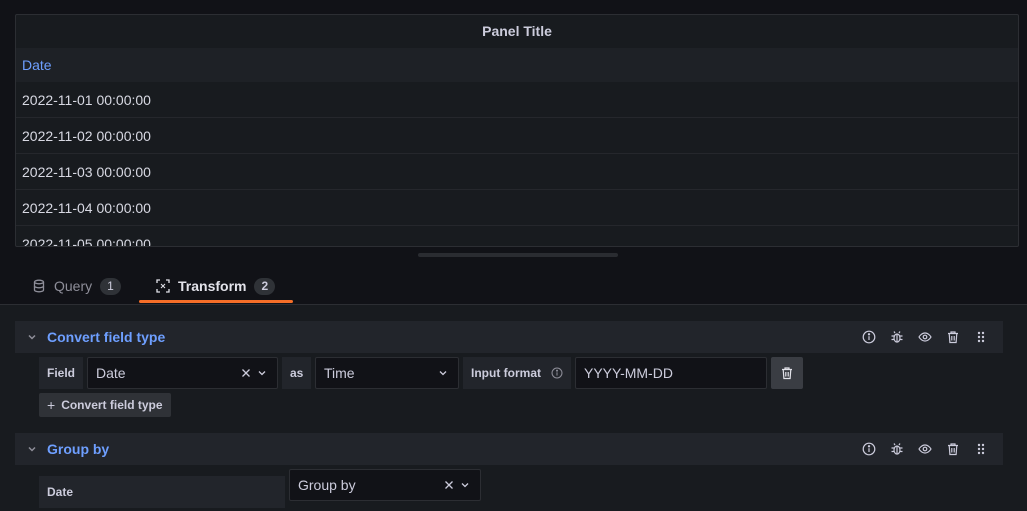 The image size is (1027, 511). I want to click on field-select-value: Date, so click(111, 373).